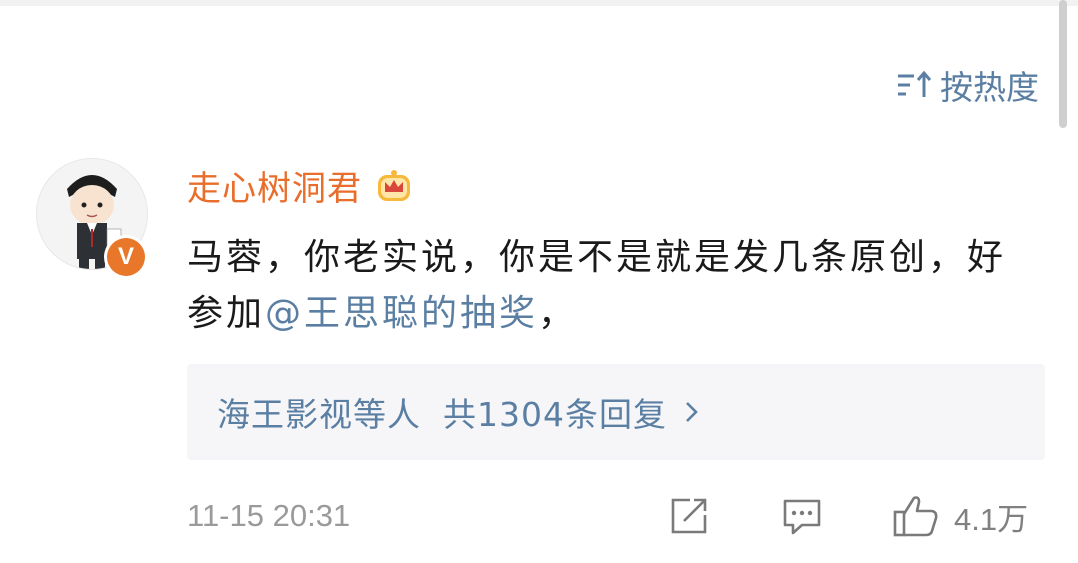  Describe the element at coordinates (388, 185) in the screenshot. I see `crown-icon` at that location.